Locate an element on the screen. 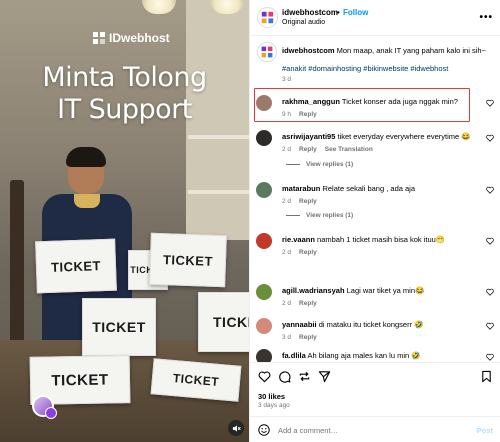  share-send-icon is located at coordinates (324, 376).